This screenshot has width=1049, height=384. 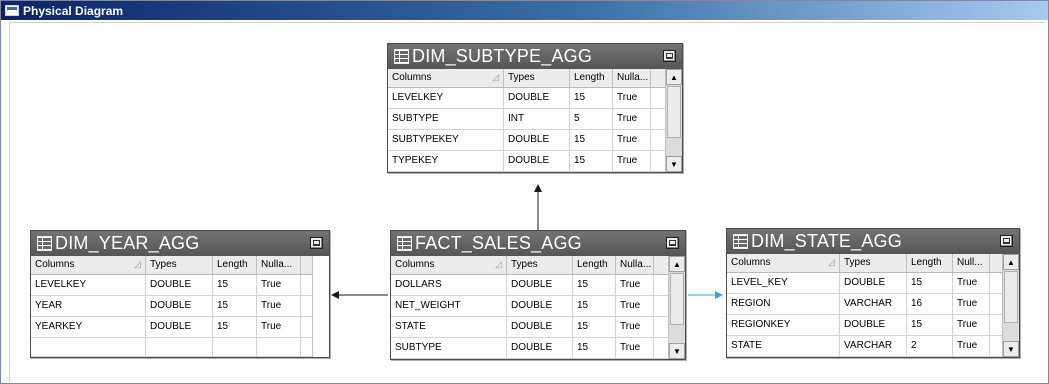 What do you see at coordinates (88, 327) in the screenshot?
I see `cell-column-name: YEARKEY` at bounding box center [88, 327].